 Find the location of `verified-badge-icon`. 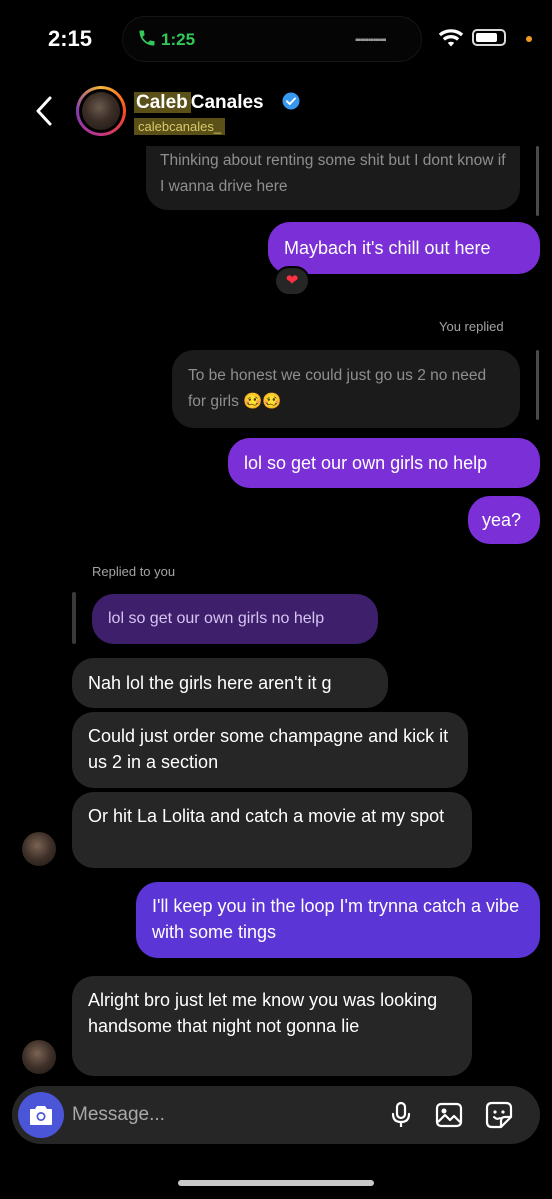

verified-badge-icon is located at coordinates (291, 101).